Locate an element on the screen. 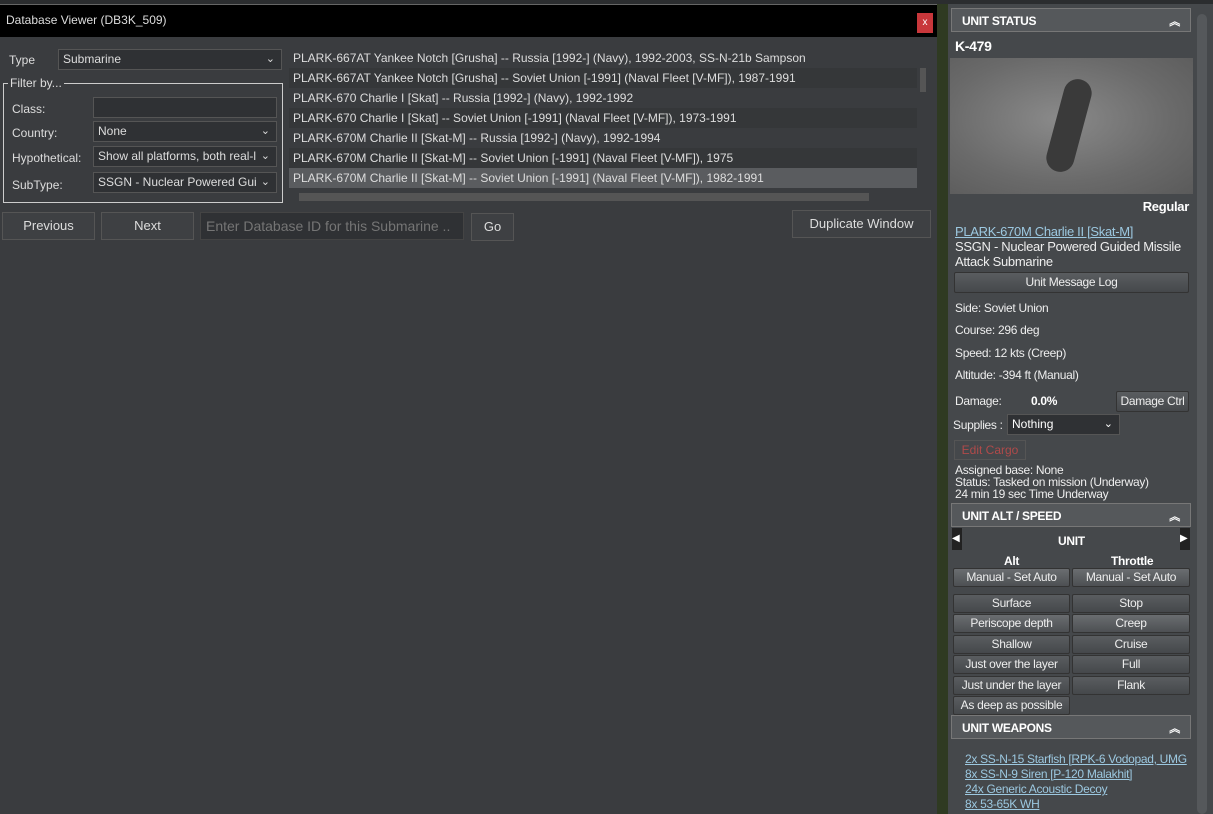  alt-periscope-button: Periscope depth is located at coordinates (1011, 623).